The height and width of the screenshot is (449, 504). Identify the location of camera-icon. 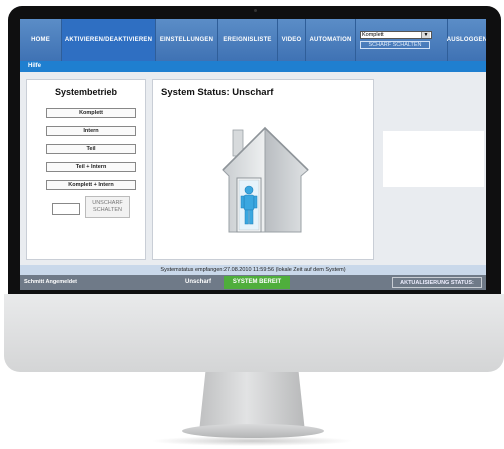
(255, 10).